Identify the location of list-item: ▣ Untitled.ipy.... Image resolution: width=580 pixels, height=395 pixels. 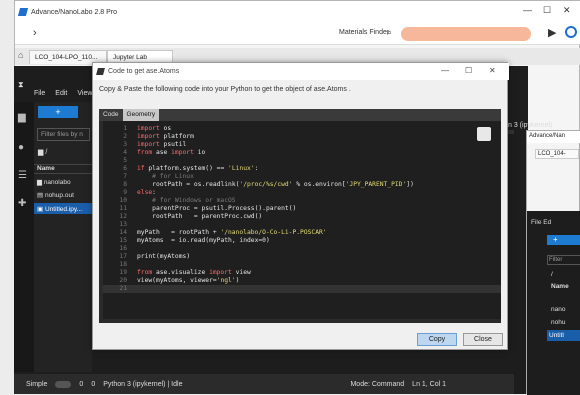
(63, 208).